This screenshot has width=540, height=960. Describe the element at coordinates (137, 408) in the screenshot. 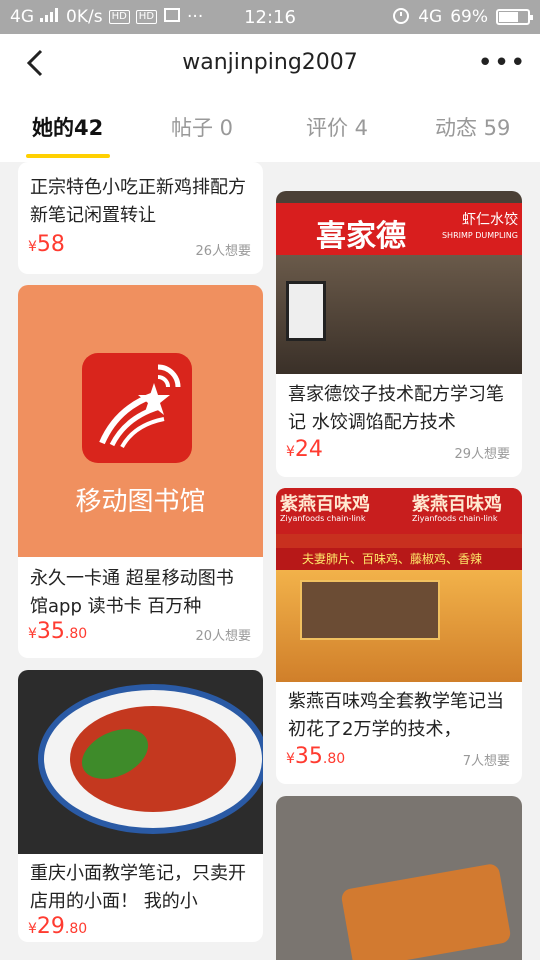

I see `library-app-icon` at that location.